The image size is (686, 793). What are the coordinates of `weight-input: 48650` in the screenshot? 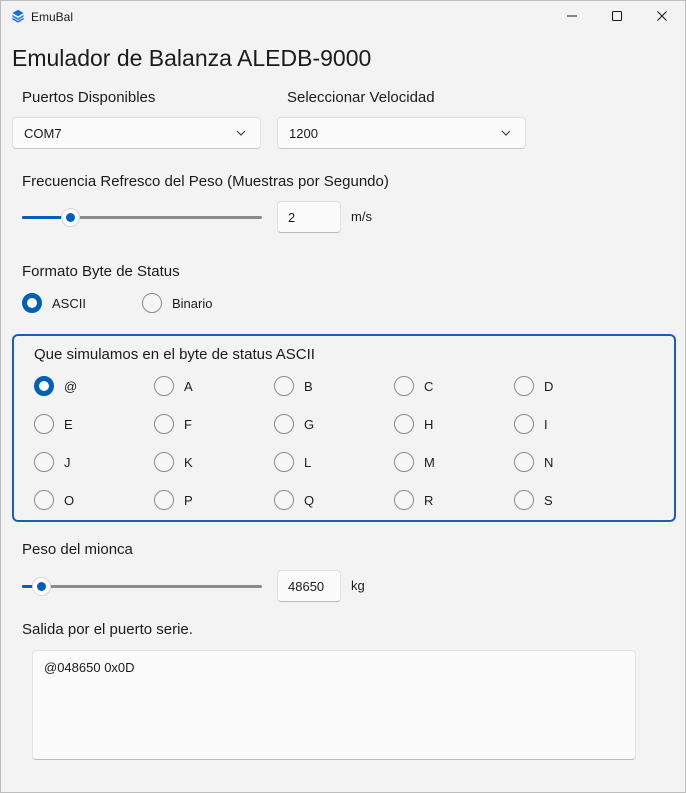 It's located at (309, 586).